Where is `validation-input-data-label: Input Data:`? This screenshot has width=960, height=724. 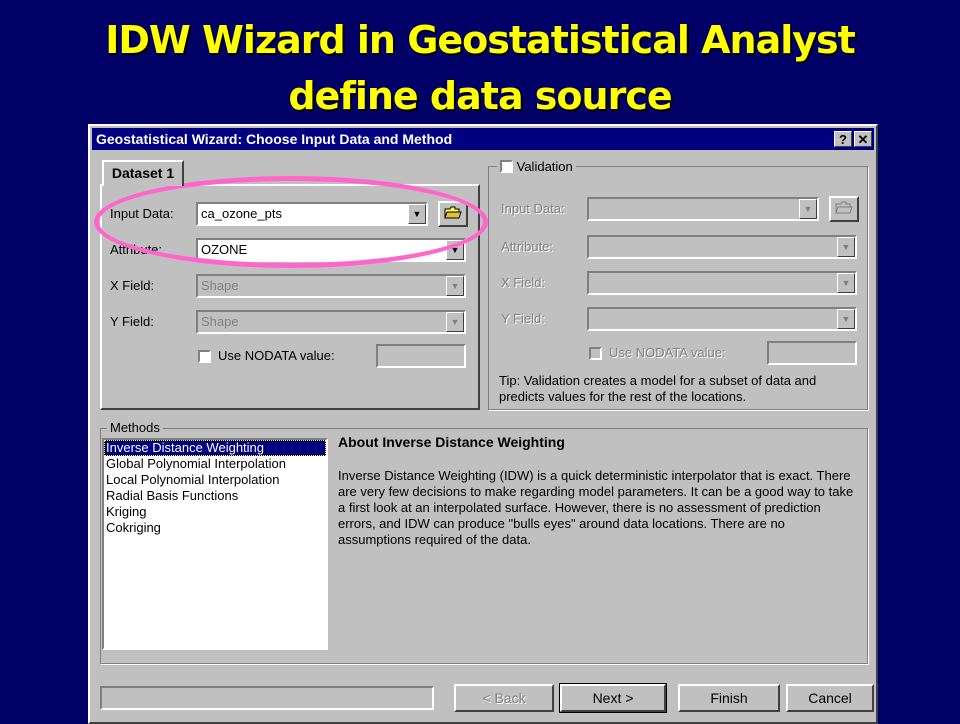 validation-input-data-label: Input Data: is located at coordinates (533, 208).